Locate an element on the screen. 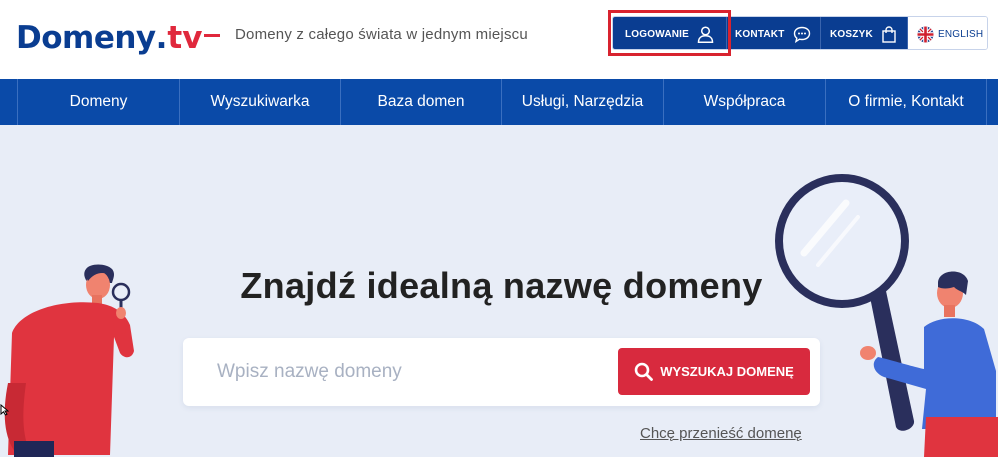 This screenshot has width=998, height=457. nav-item-o-firmie-kontakt: O firmie, Kontakt is located at coordinates (906, 102).